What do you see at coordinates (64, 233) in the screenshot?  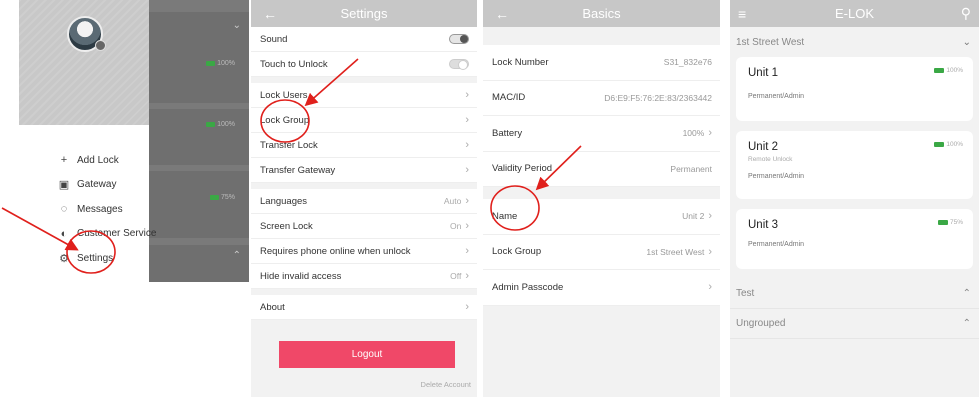 I see `headset-icon: ◐` at bounding box center [64, 233].